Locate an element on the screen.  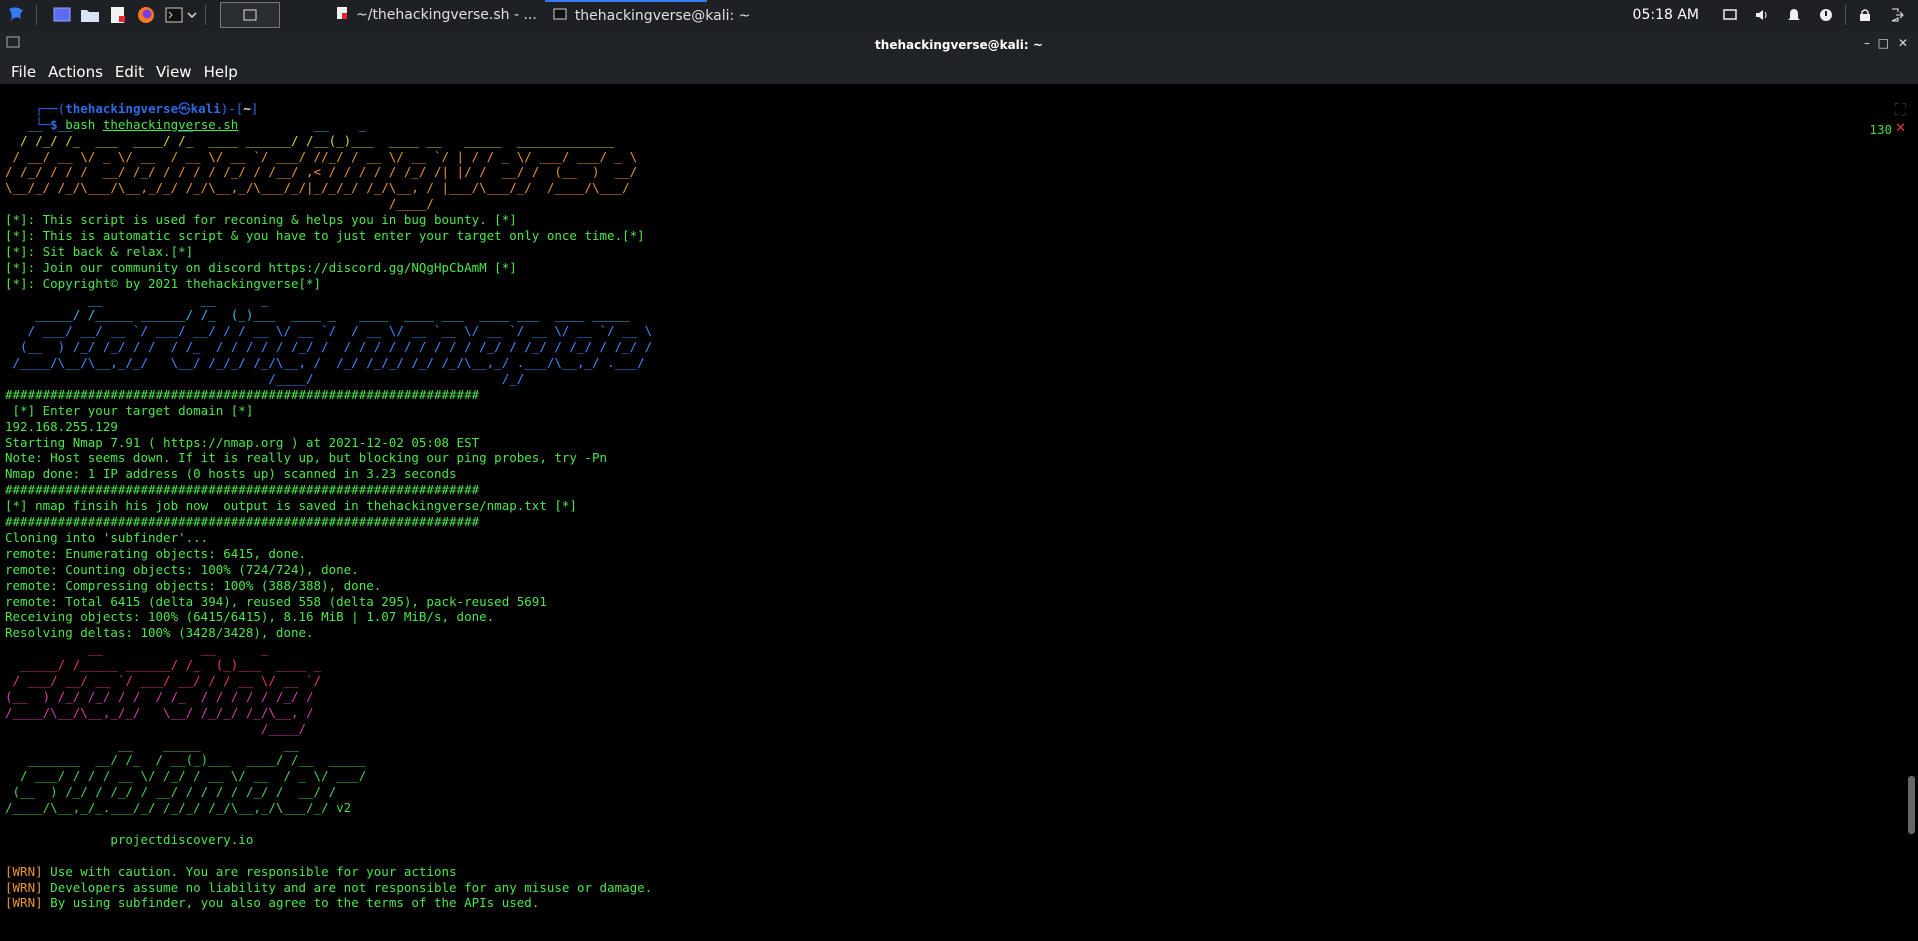
window-title: thehackingverse@kali: ~ is located at coordinates (959, 45).